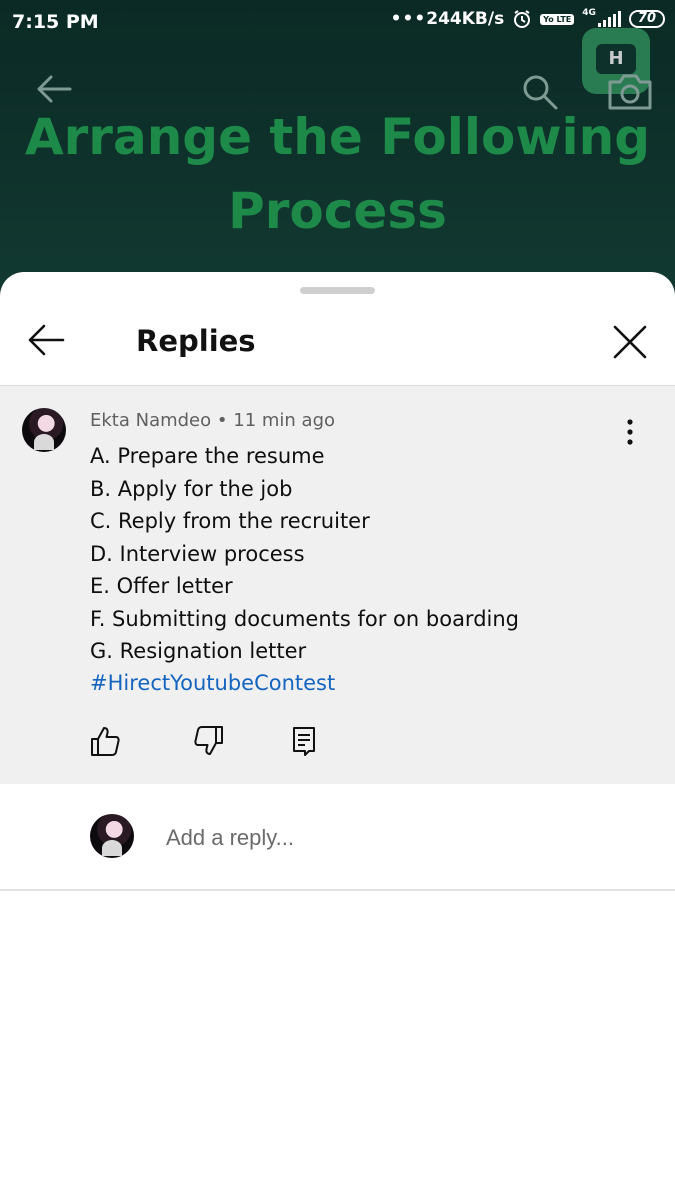 The image size is (675, 1200). Describe the element at coordinates (337, 211) in the screenshot. I see `video-title-line2: Process` at that location.